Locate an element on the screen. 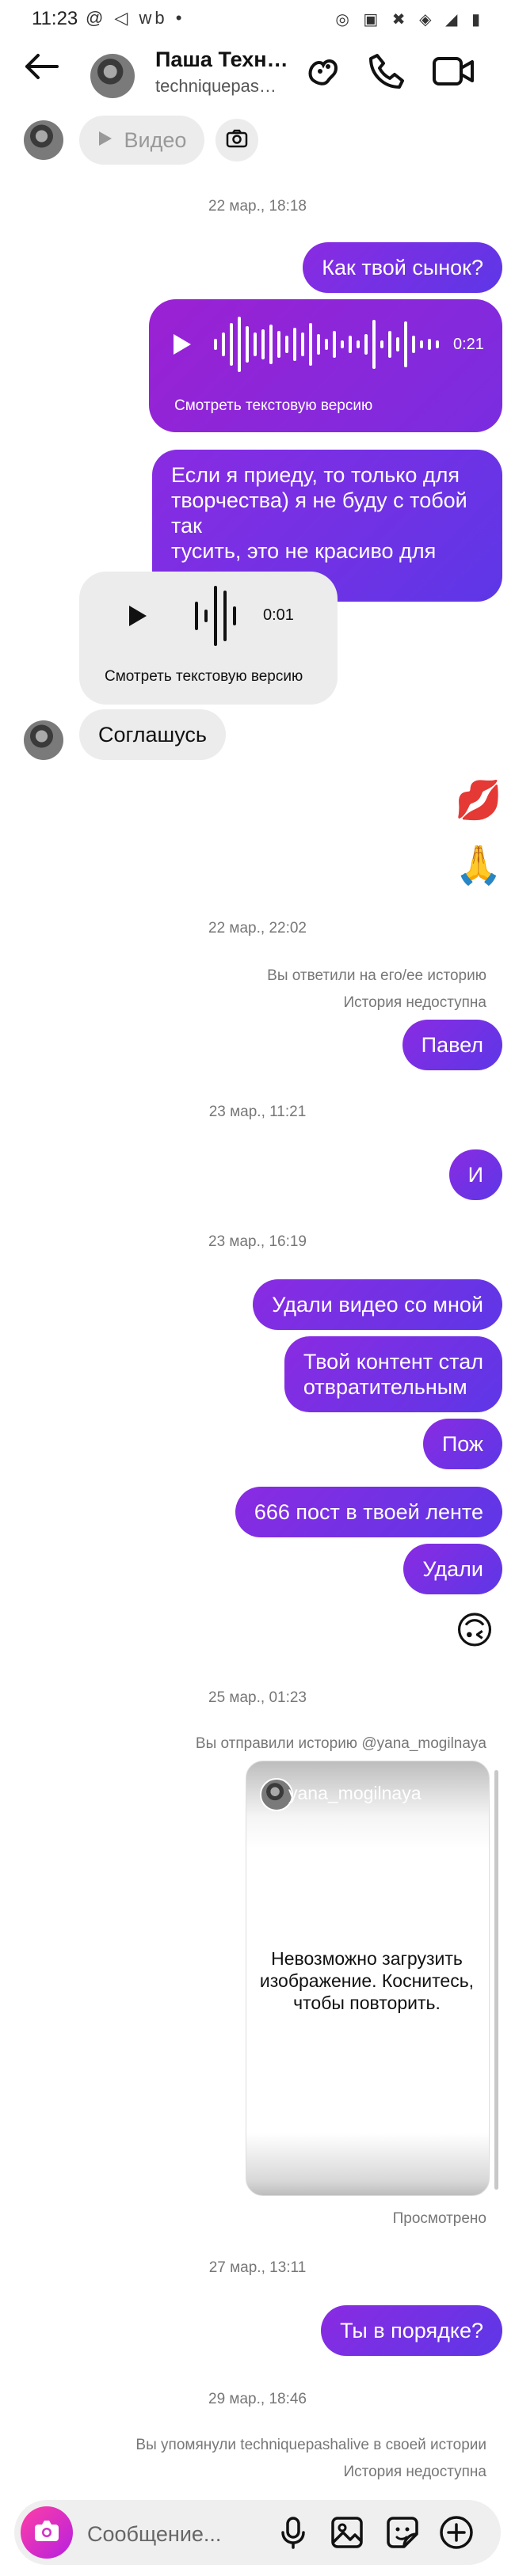 The height and width of the screenshot is (2576, 515). gallery-icon is located at coordinates (347, 2532).